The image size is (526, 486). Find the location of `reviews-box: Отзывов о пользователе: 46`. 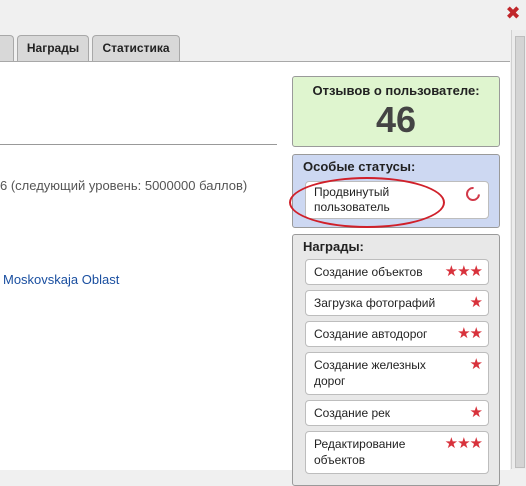

reviews-box: Отзывов о пользователе: 46 is located at coordinates (396, 111).